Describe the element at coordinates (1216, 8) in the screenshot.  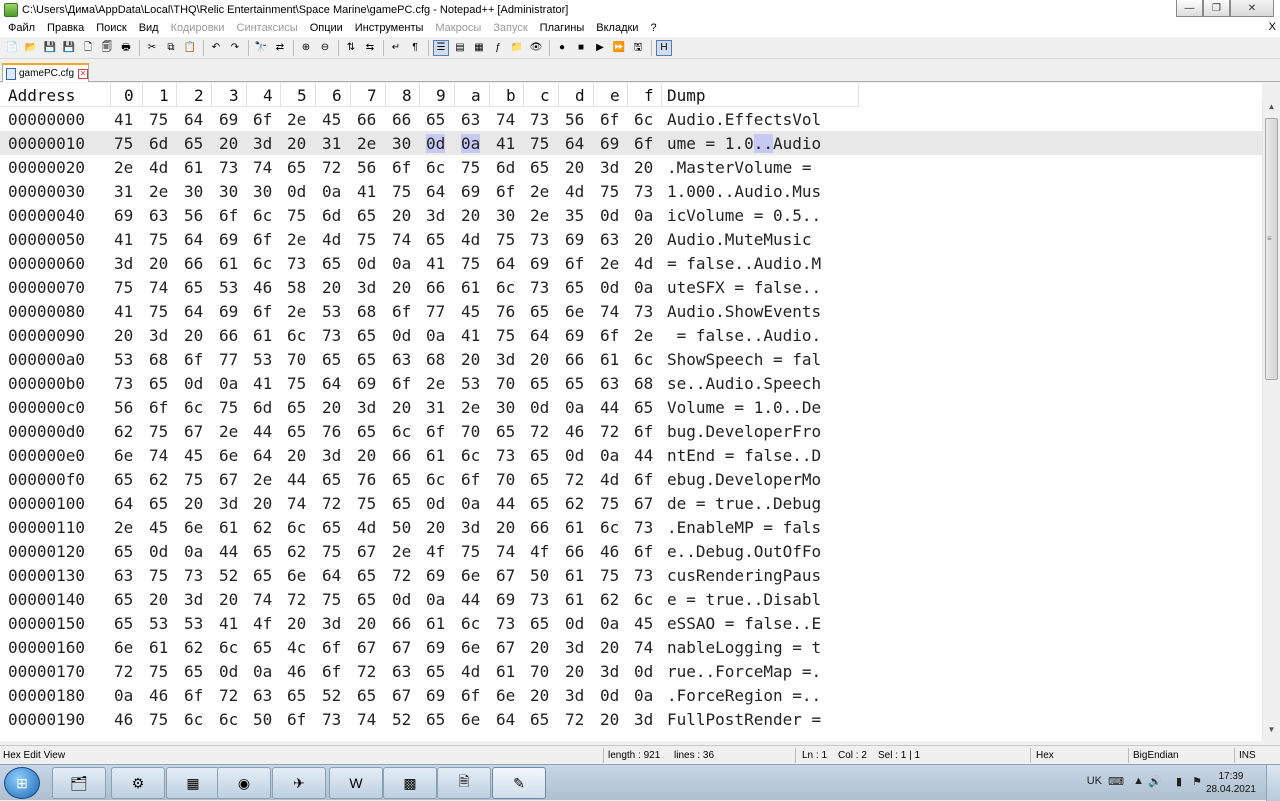
I see `maximize-button: ❐` at that location.